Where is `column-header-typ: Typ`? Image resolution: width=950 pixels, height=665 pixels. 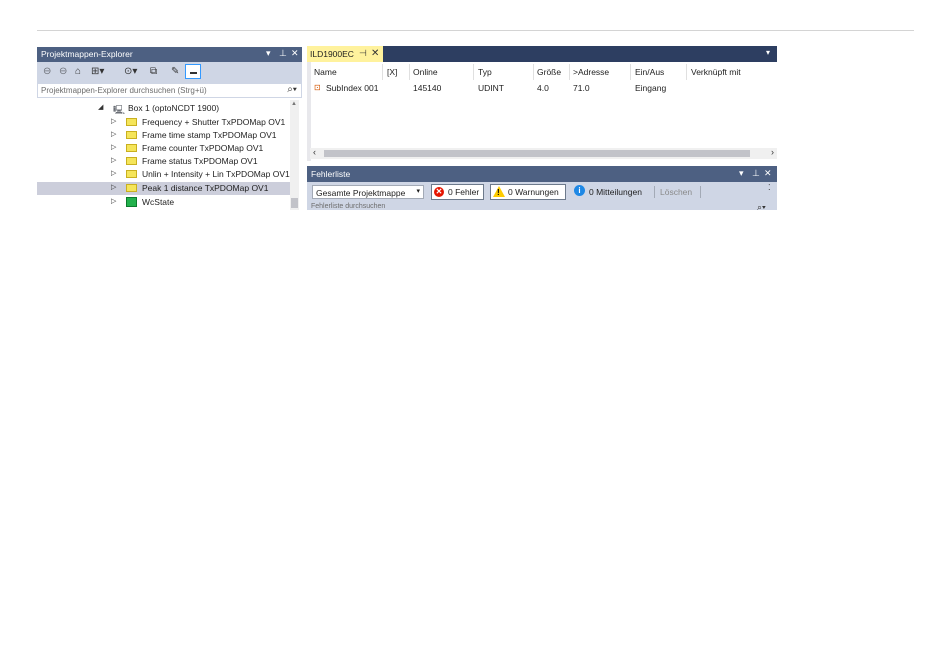
column-header-typ: Typ is located at coordinates (485, 72).